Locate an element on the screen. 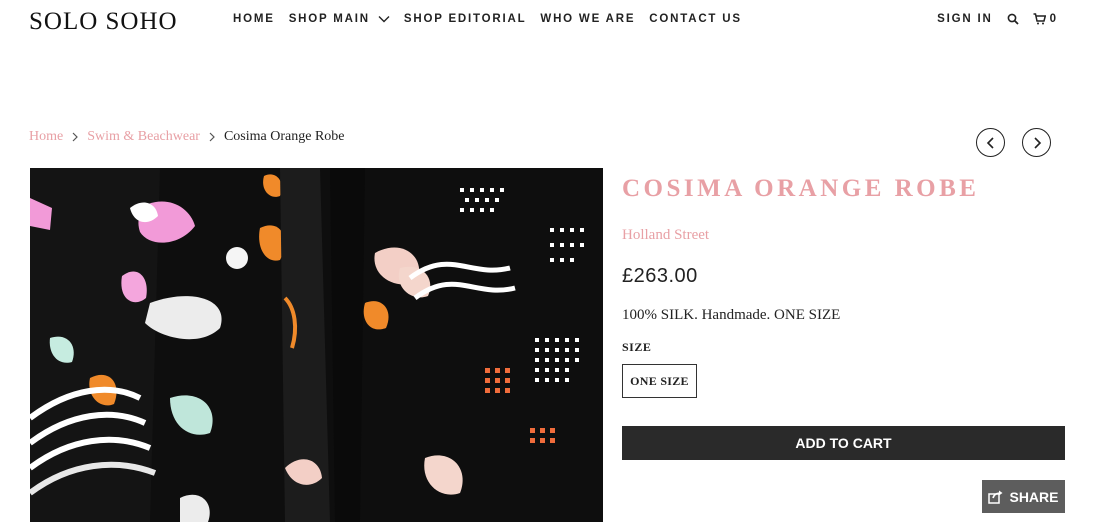 The height and width of the screenshot is (522, 1100). breadcrumb-category: Swim & Beachwear is located at coordinates (143, 137).